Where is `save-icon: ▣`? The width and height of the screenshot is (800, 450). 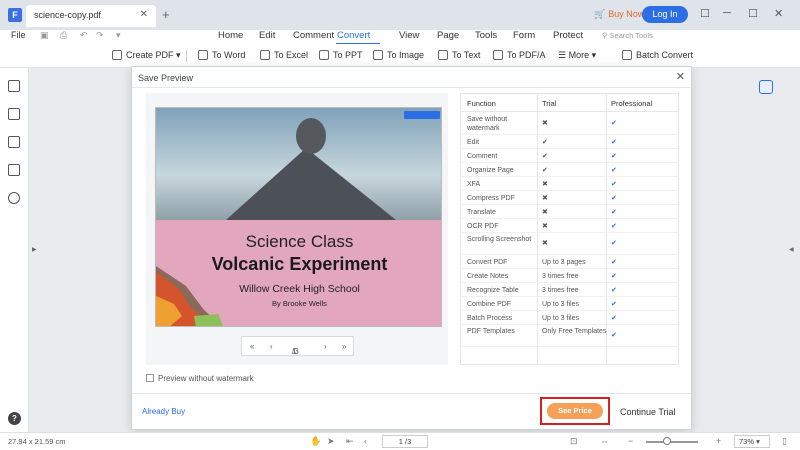
save-icon: ▣ is located at coordinates (44, 35).